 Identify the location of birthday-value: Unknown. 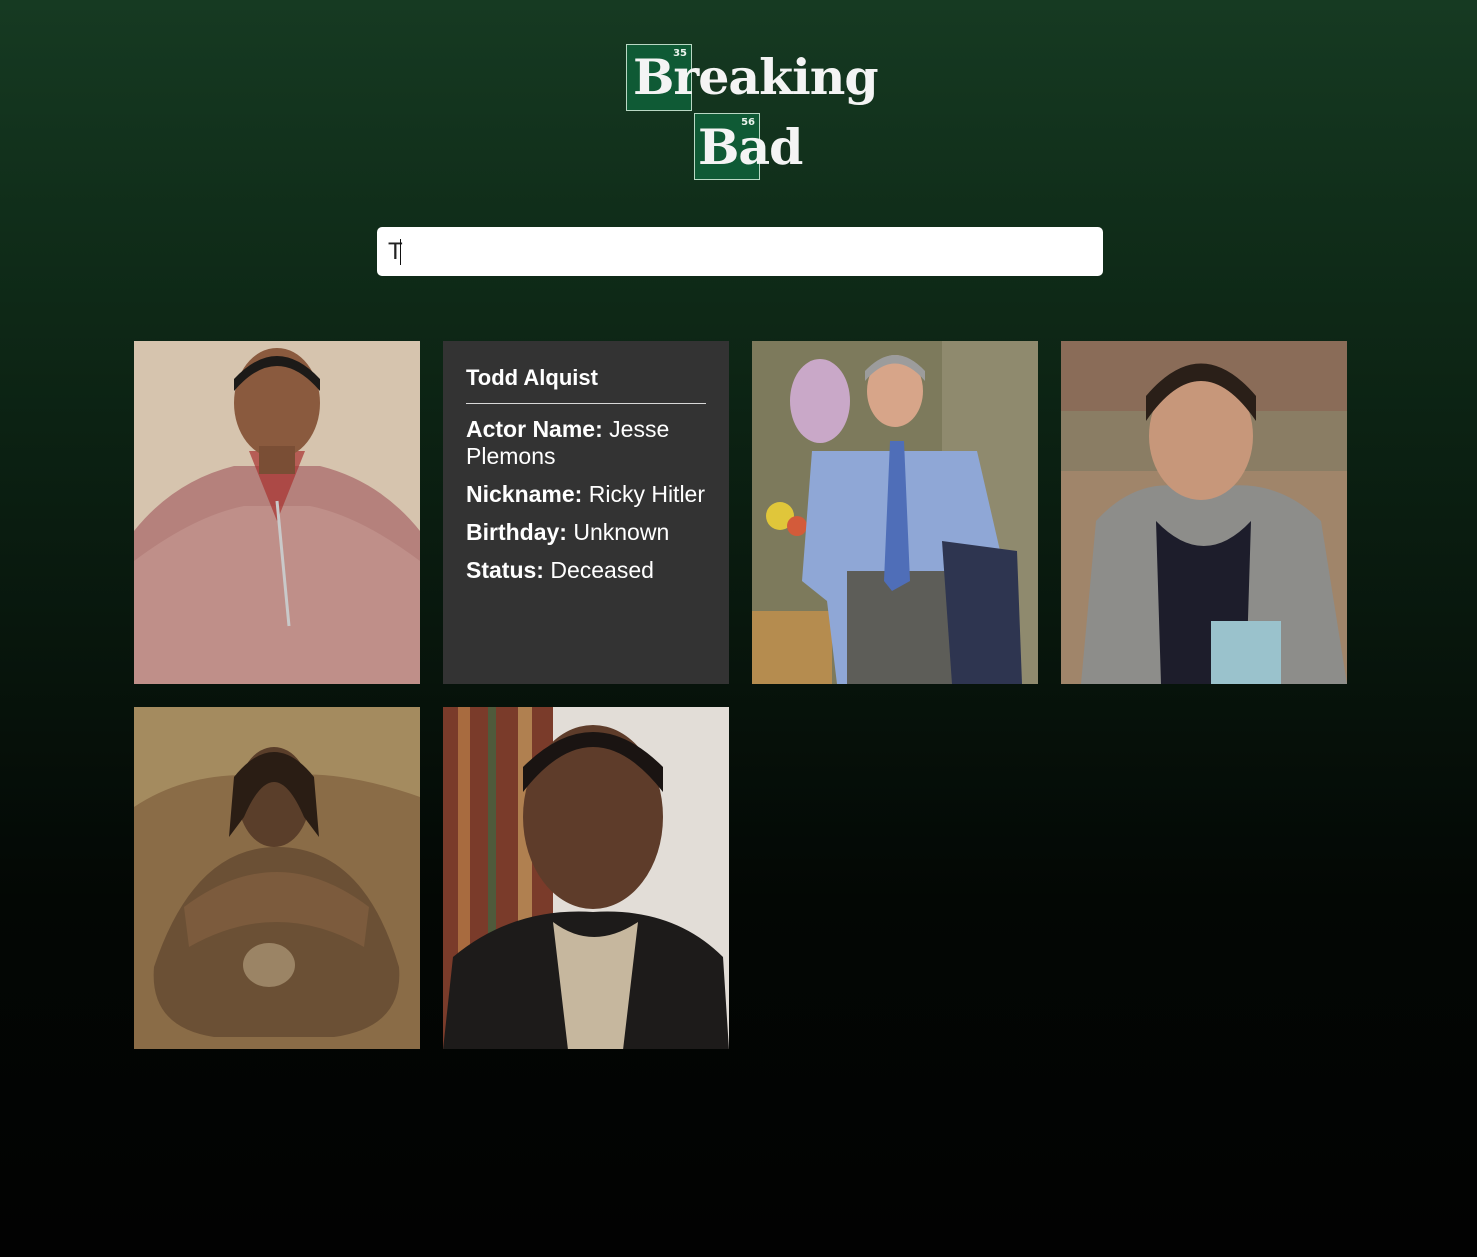
(621, 532).